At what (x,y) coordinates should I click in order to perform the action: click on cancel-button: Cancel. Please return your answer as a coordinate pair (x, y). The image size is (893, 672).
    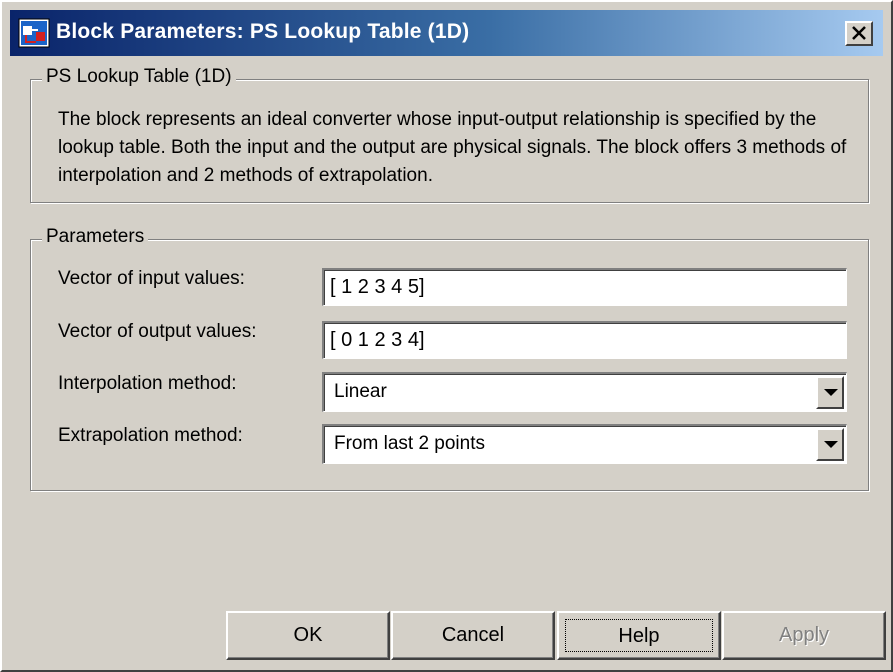
    Looking at the image, I should click on (473, 635).